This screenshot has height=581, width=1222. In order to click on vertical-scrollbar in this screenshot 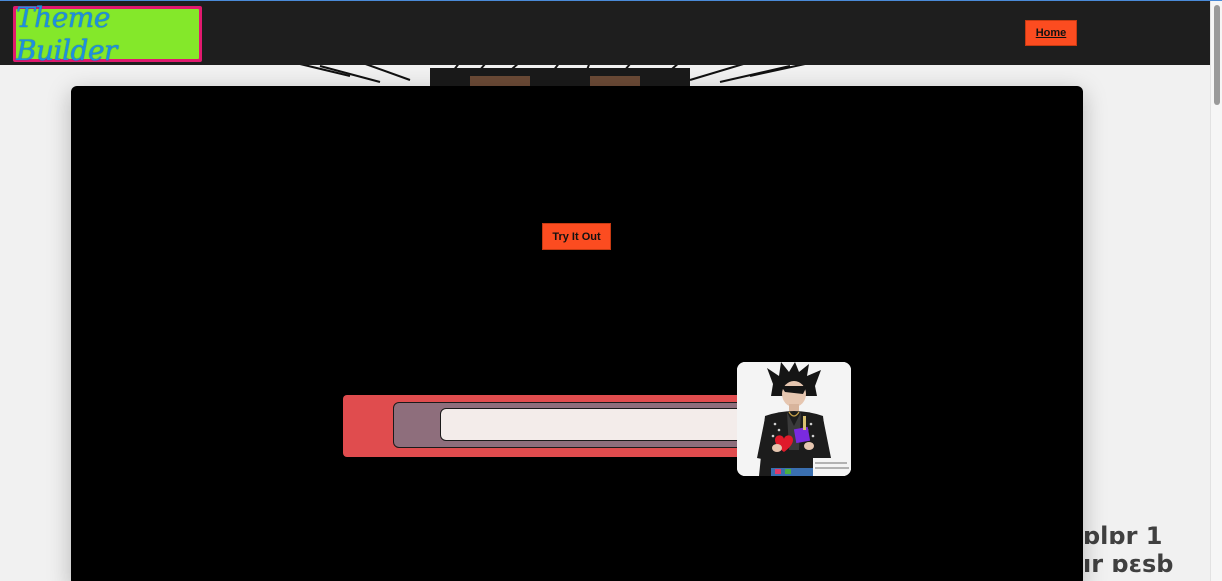, I will do `click(1216, 291)`.